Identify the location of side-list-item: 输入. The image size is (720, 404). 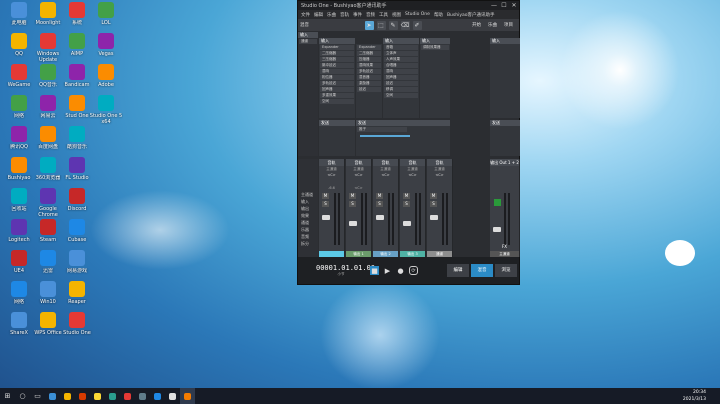
(308, 201).